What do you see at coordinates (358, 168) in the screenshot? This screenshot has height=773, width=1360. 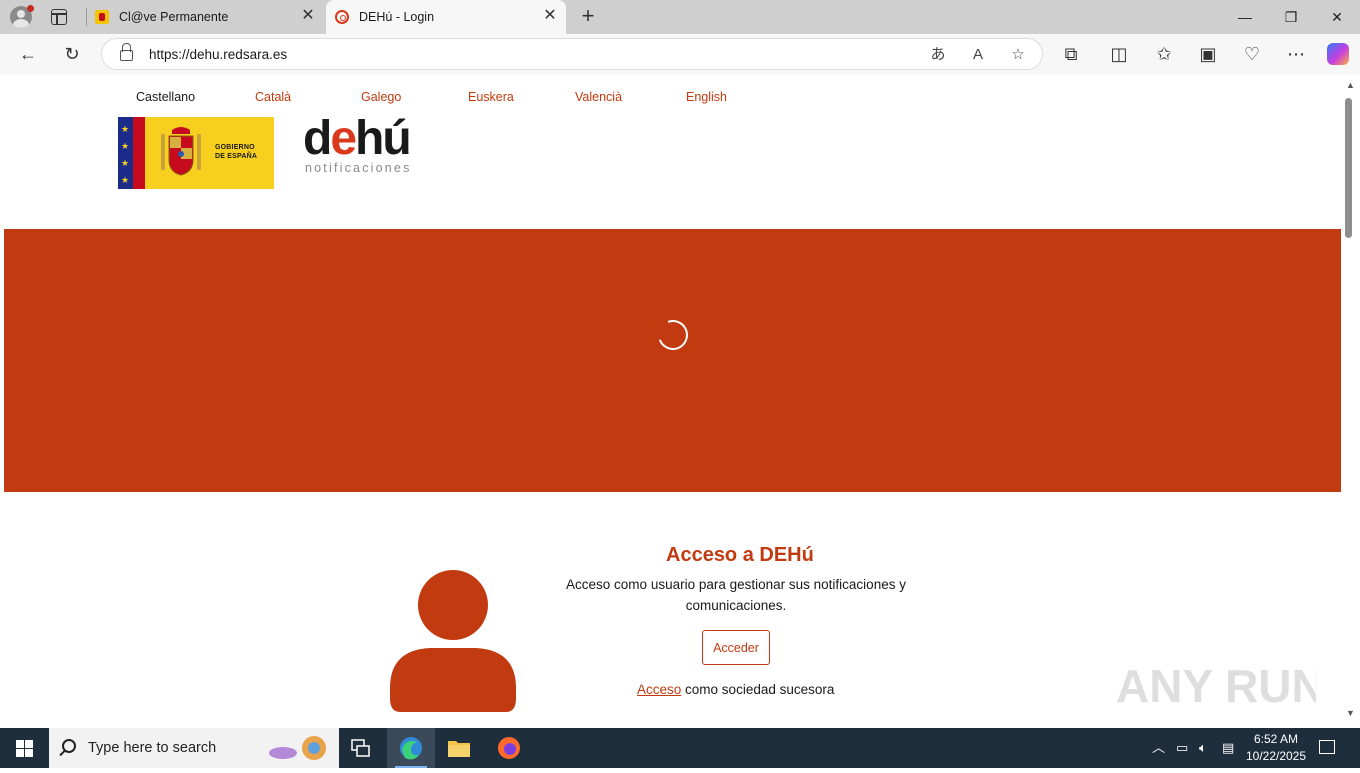 I see `dehu-logo-subtitle: notificaciones` at bounding box center [358, 168].